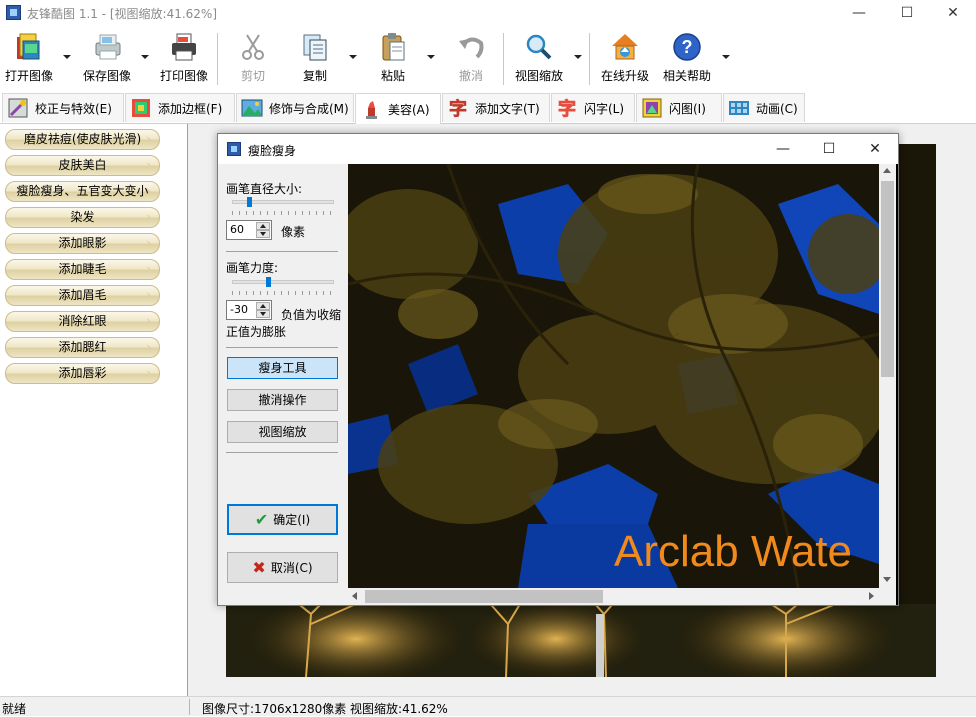  What do you see at coordinates (234, 149) in the screenshot?
I see `dialog-app-icon` at bounding box center [234, 149].